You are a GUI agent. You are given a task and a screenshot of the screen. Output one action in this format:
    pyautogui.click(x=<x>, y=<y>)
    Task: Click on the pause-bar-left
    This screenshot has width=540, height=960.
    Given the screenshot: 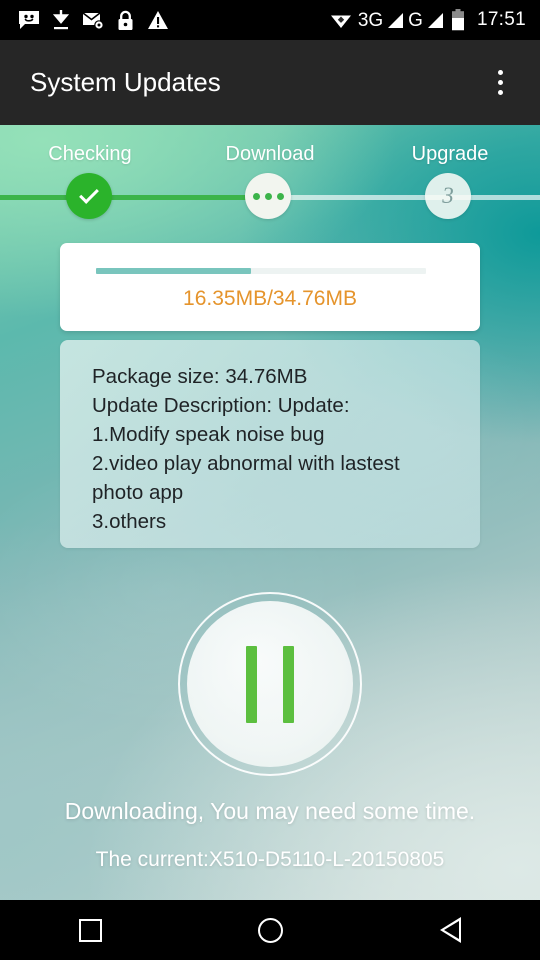 What is the action you would take?
    pyautogui.click(x=251, y=684)
    